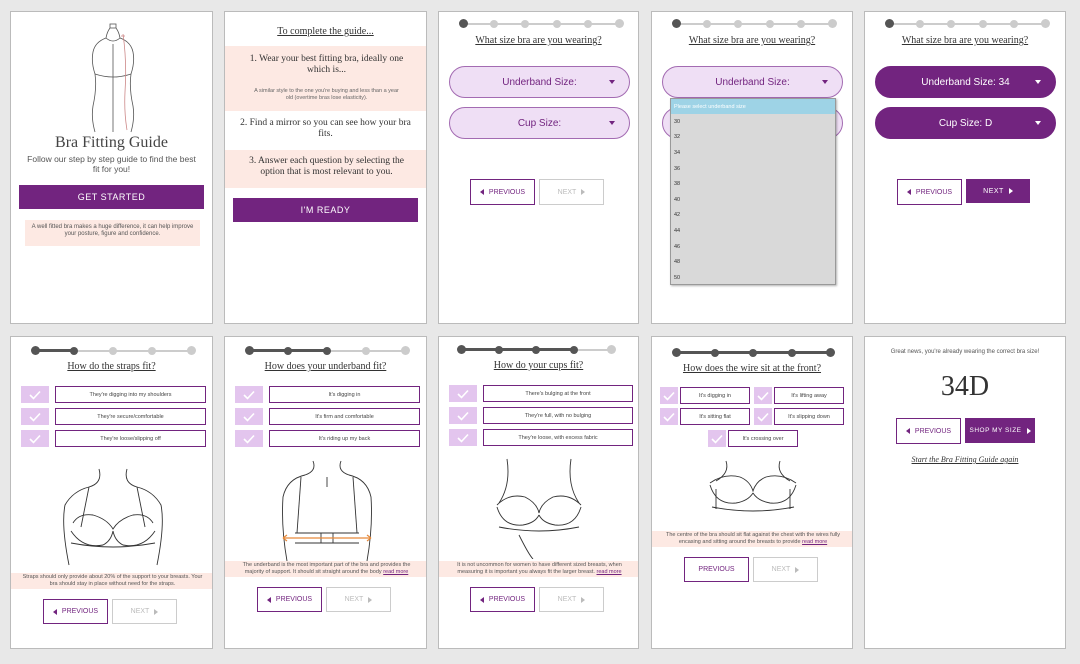  What do you see at coordinates (130, 438) in the screenshot?
I see `option-label: They're loose/slipping off` at bounding box center [130, 438].